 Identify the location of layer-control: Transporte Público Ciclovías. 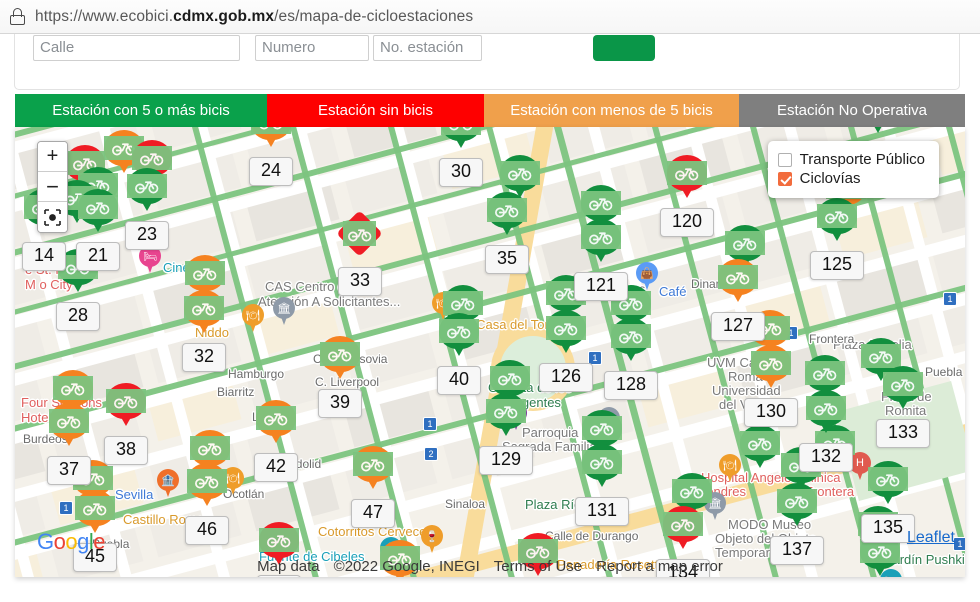
(853, 169).